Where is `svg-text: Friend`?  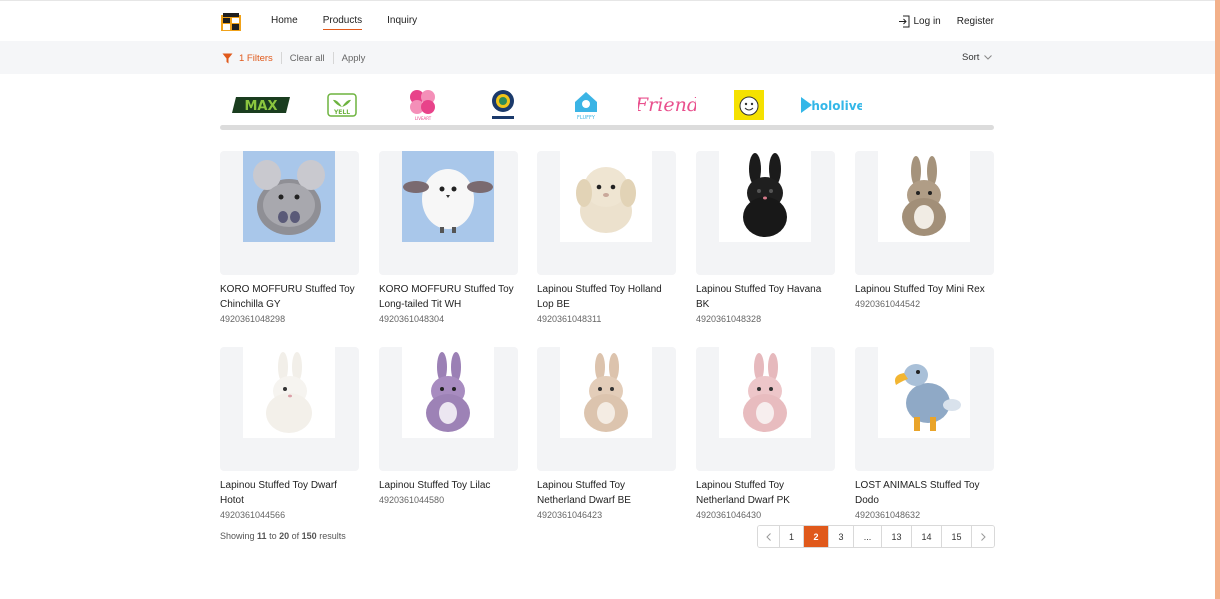
svg-text: Friend is located at coordinates (667, 105).